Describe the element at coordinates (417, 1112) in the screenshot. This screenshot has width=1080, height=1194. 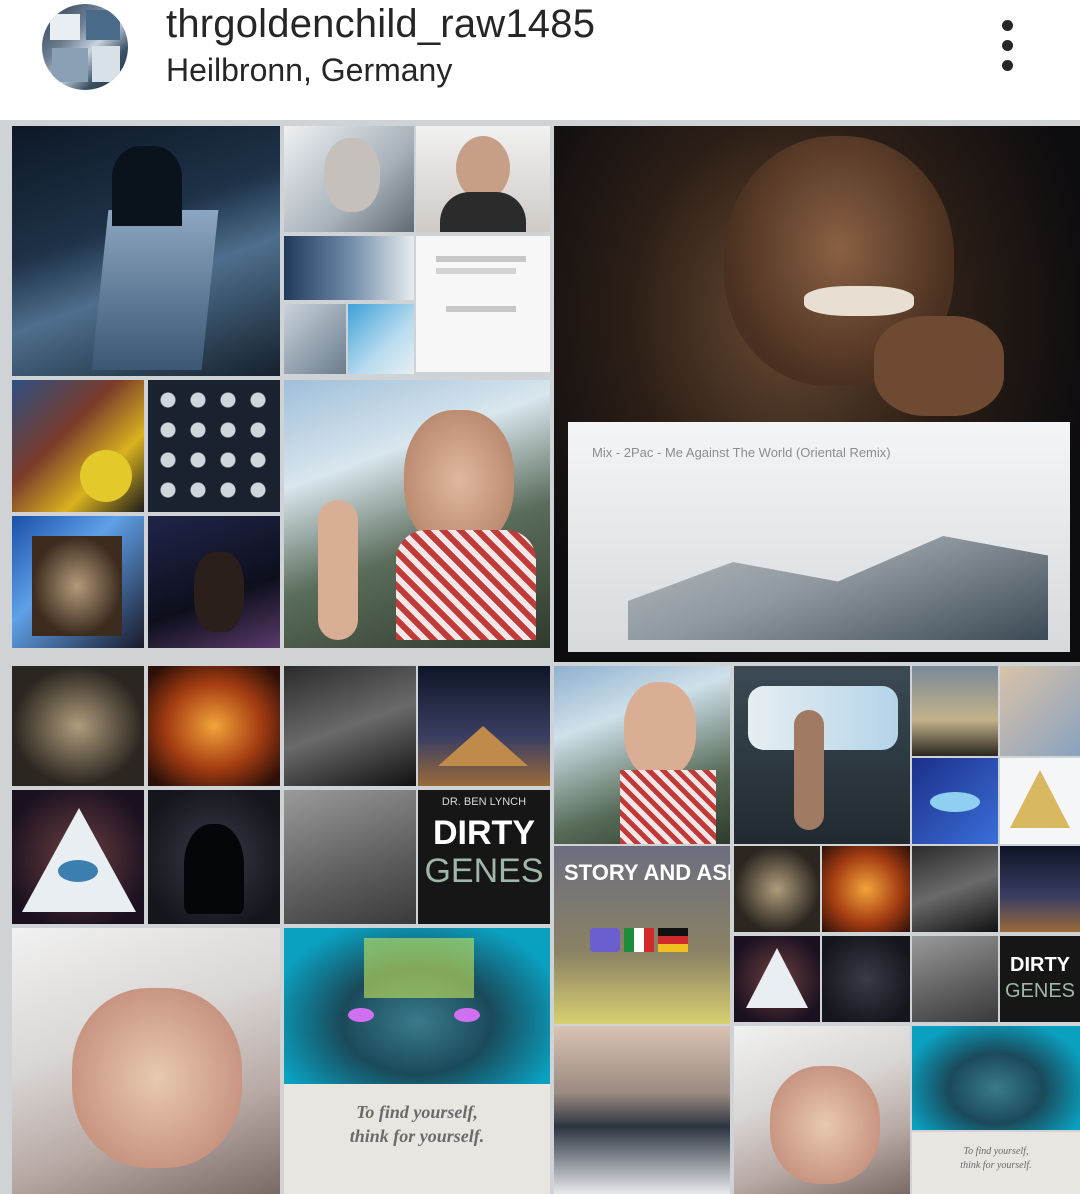
I see `quote-line-1: To find yourself,` at that location.